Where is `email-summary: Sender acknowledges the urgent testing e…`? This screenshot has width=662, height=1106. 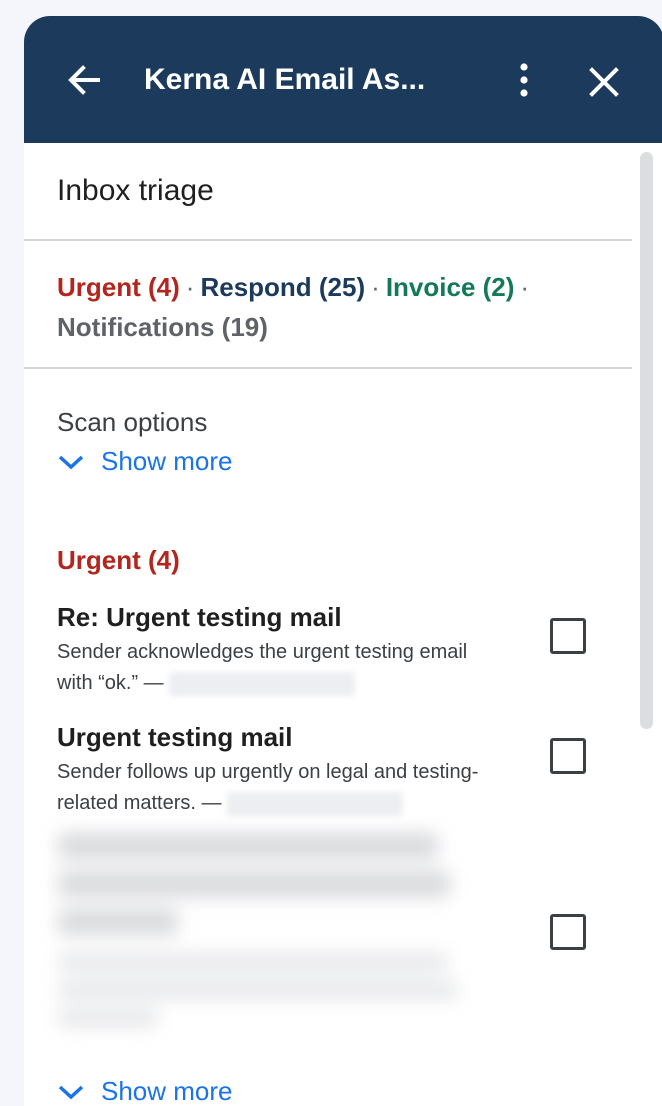
email-summary: Sender acknowledges the urgent testing e… is located at coordinates (267, 668).